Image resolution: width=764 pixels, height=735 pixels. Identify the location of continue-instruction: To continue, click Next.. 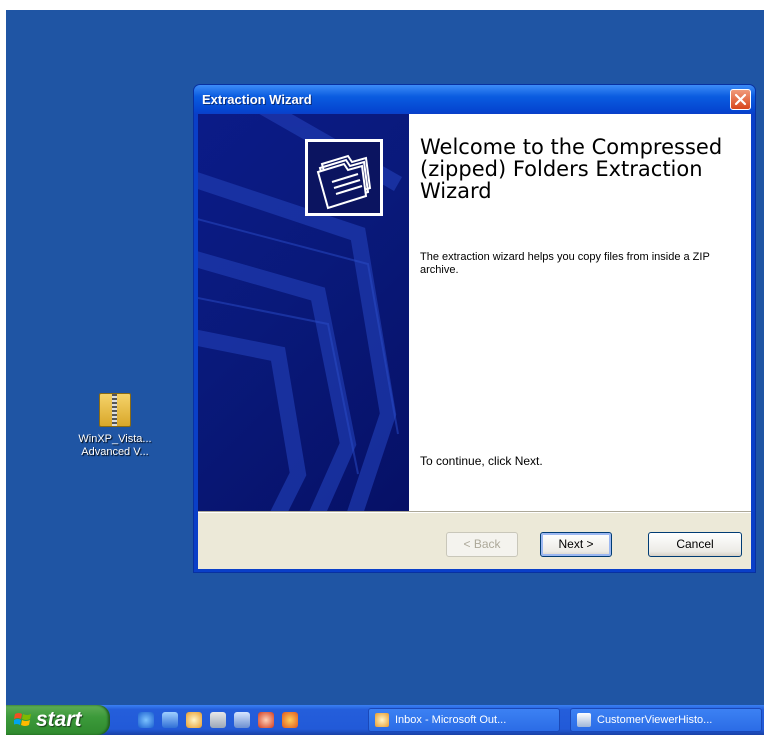
(481, 461).